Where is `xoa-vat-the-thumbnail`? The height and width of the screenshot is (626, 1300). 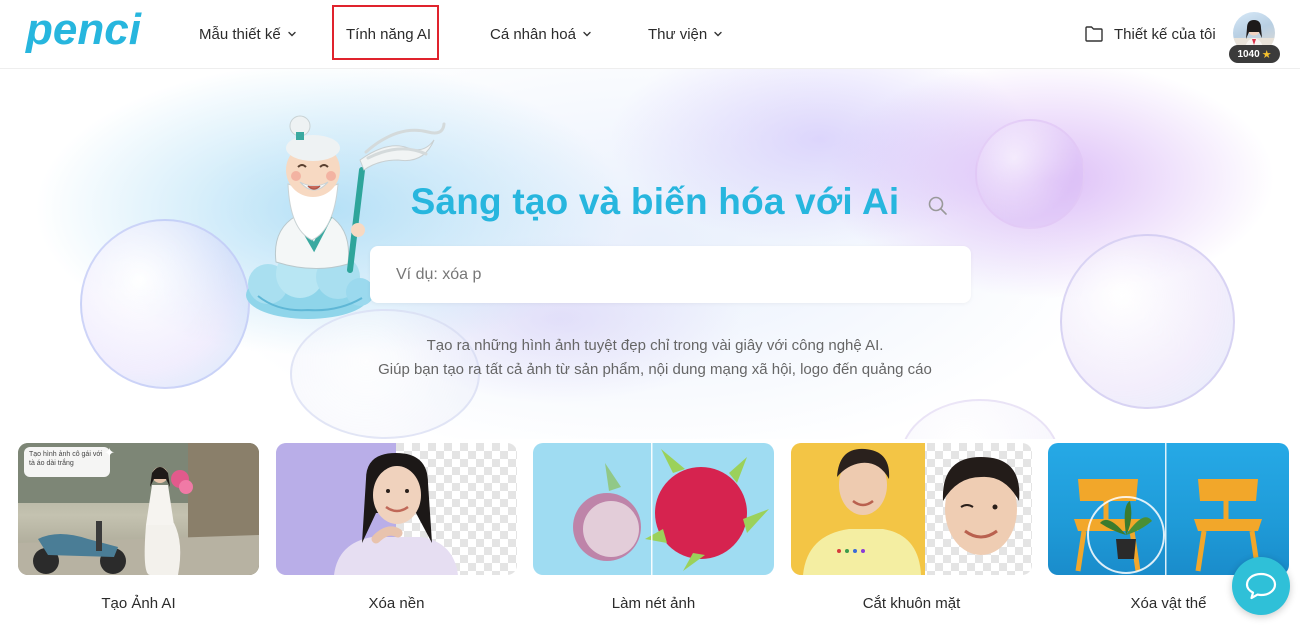 xoa-vat-the-thumbnail is located at coordinates (1168, 509).